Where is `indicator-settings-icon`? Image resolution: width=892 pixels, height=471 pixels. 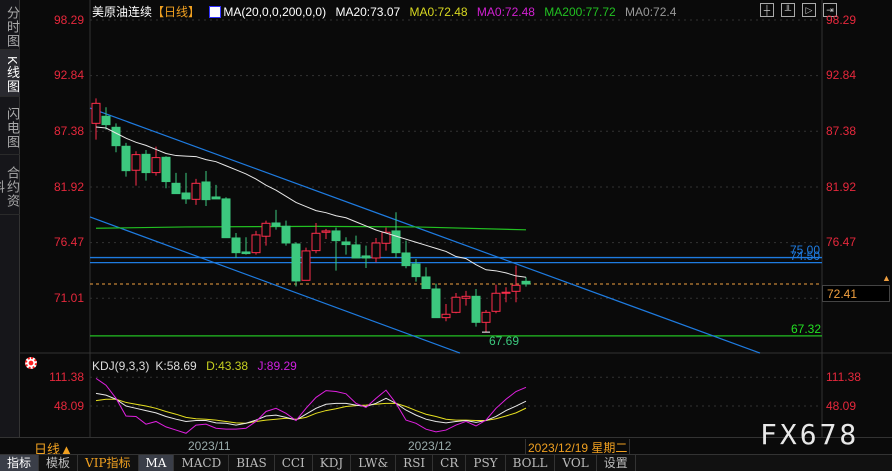 indicator-settings-icon is located at coordinates (215, 12).